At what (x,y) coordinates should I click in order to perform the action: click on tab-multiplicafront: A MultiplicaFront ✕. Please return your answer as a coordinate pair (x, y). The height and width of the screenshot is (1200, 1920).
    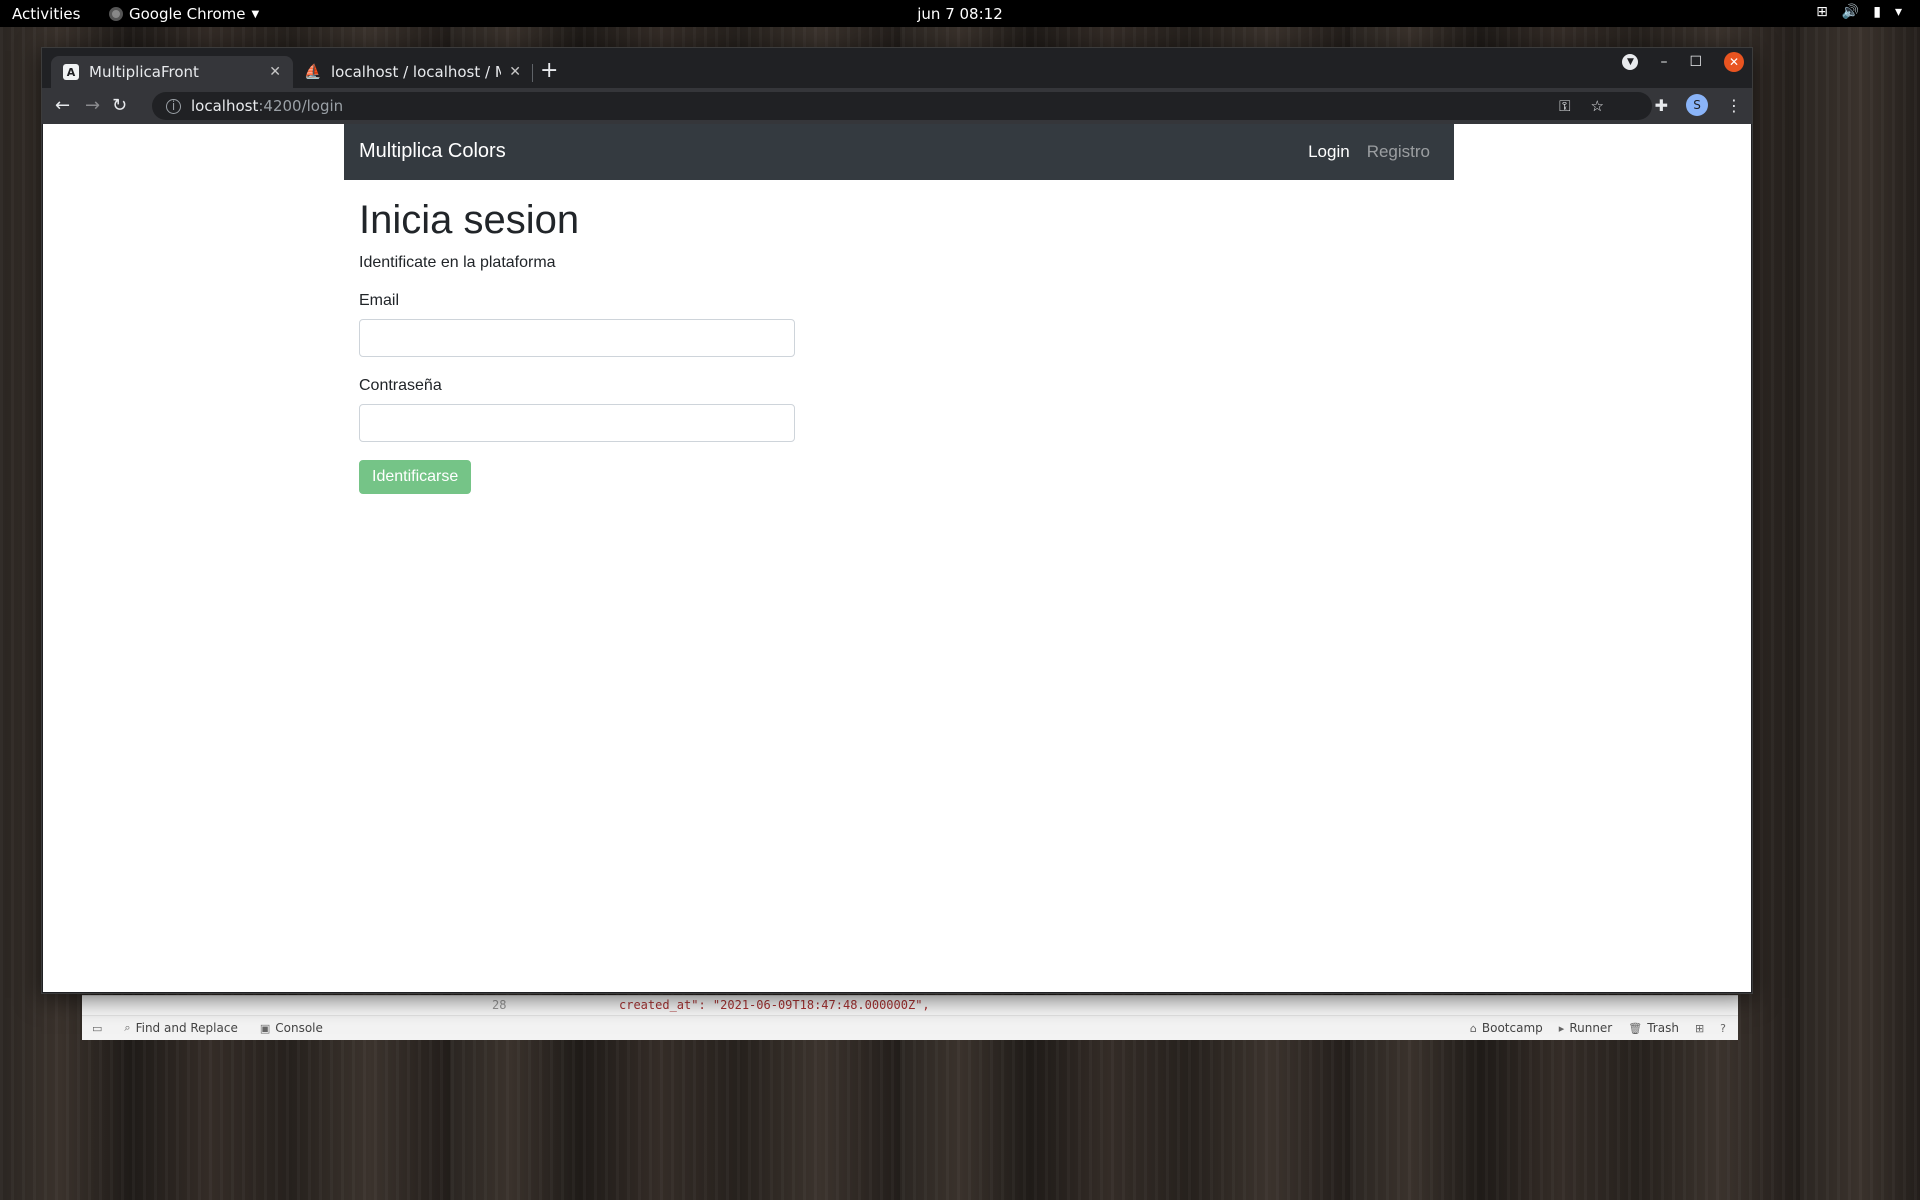
    Looking at the image, I should click on (172, 72).